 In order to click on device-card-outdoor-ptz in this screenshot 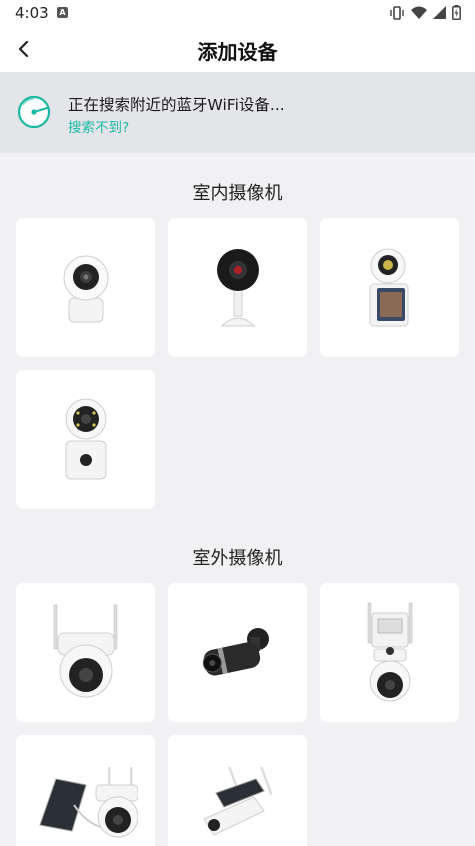, I will do `click(85, 652)`.